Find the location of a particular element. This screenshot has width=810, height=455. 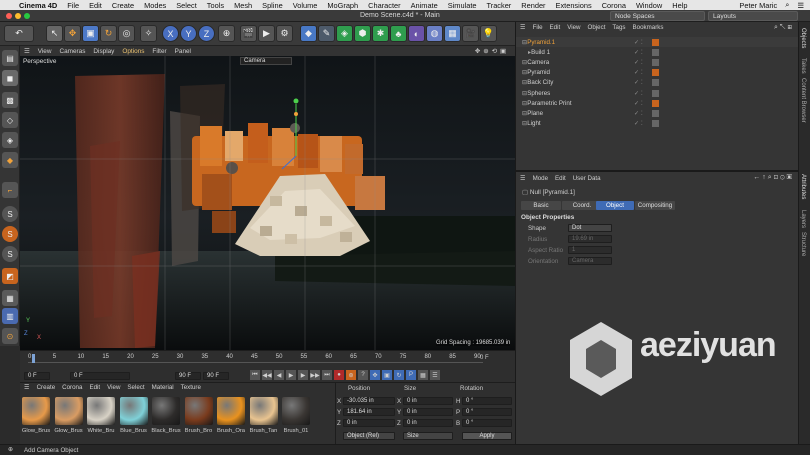

tab-compositing: Compositing is located at coordinates (655, 205).